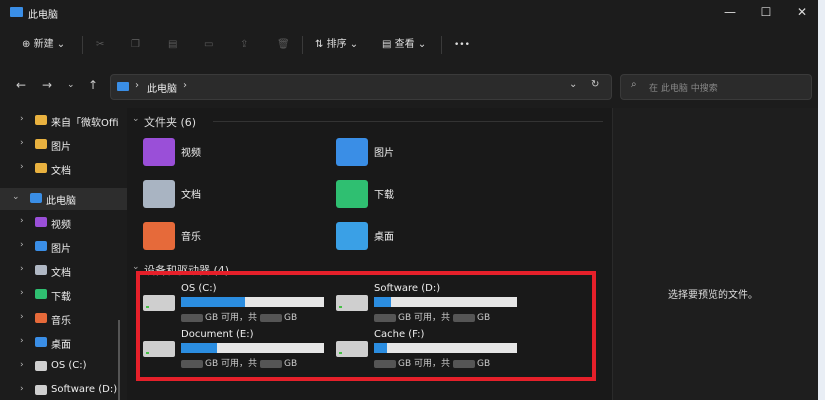 Image resolution: width=825 pixels, height=400 pixels. Describe the element at coordinates (352, 236) in the screenshot. I see `desktop-icon` at that location.